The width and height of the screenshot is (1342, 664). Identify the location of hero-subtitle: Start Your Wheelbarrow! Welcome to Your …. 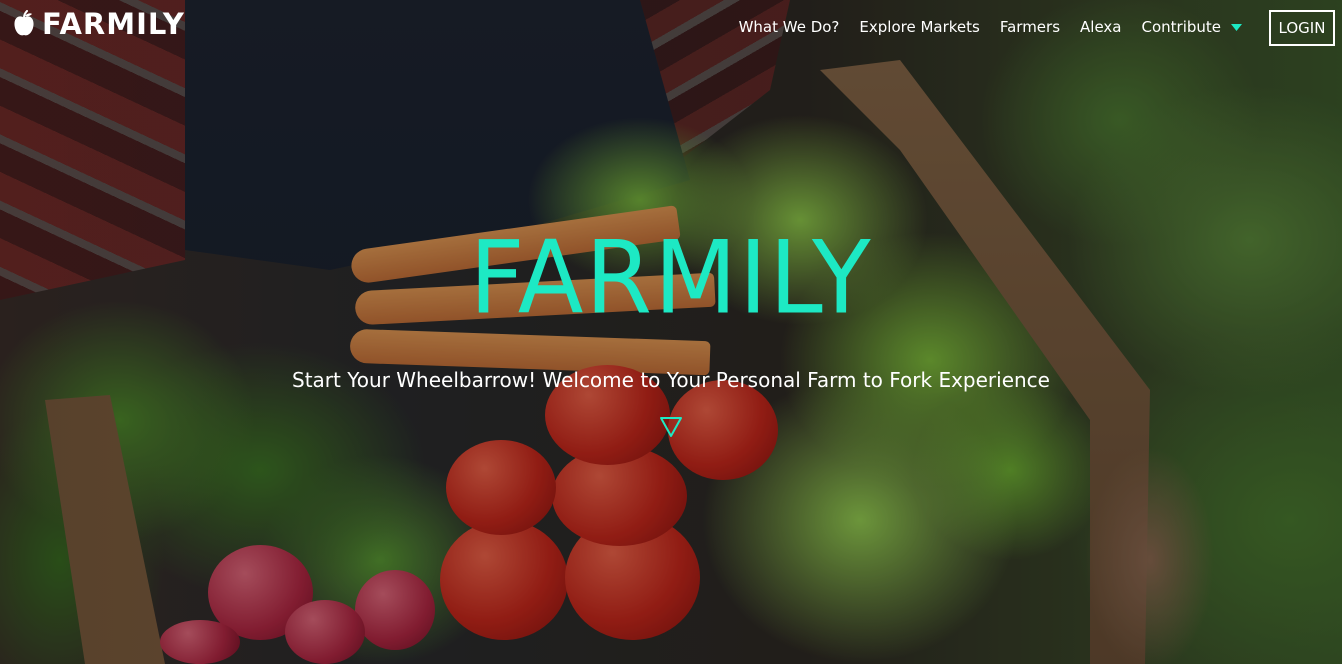
(671, 380).